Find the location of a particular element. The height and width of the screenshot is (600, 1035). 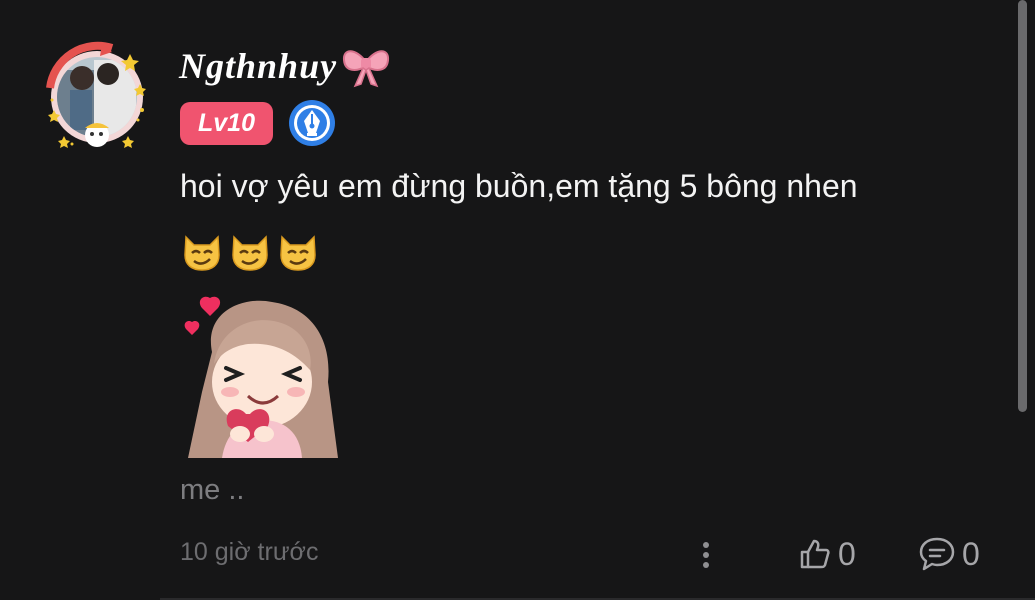

username: Ngthnhuy is located at coordinates (258, 66).